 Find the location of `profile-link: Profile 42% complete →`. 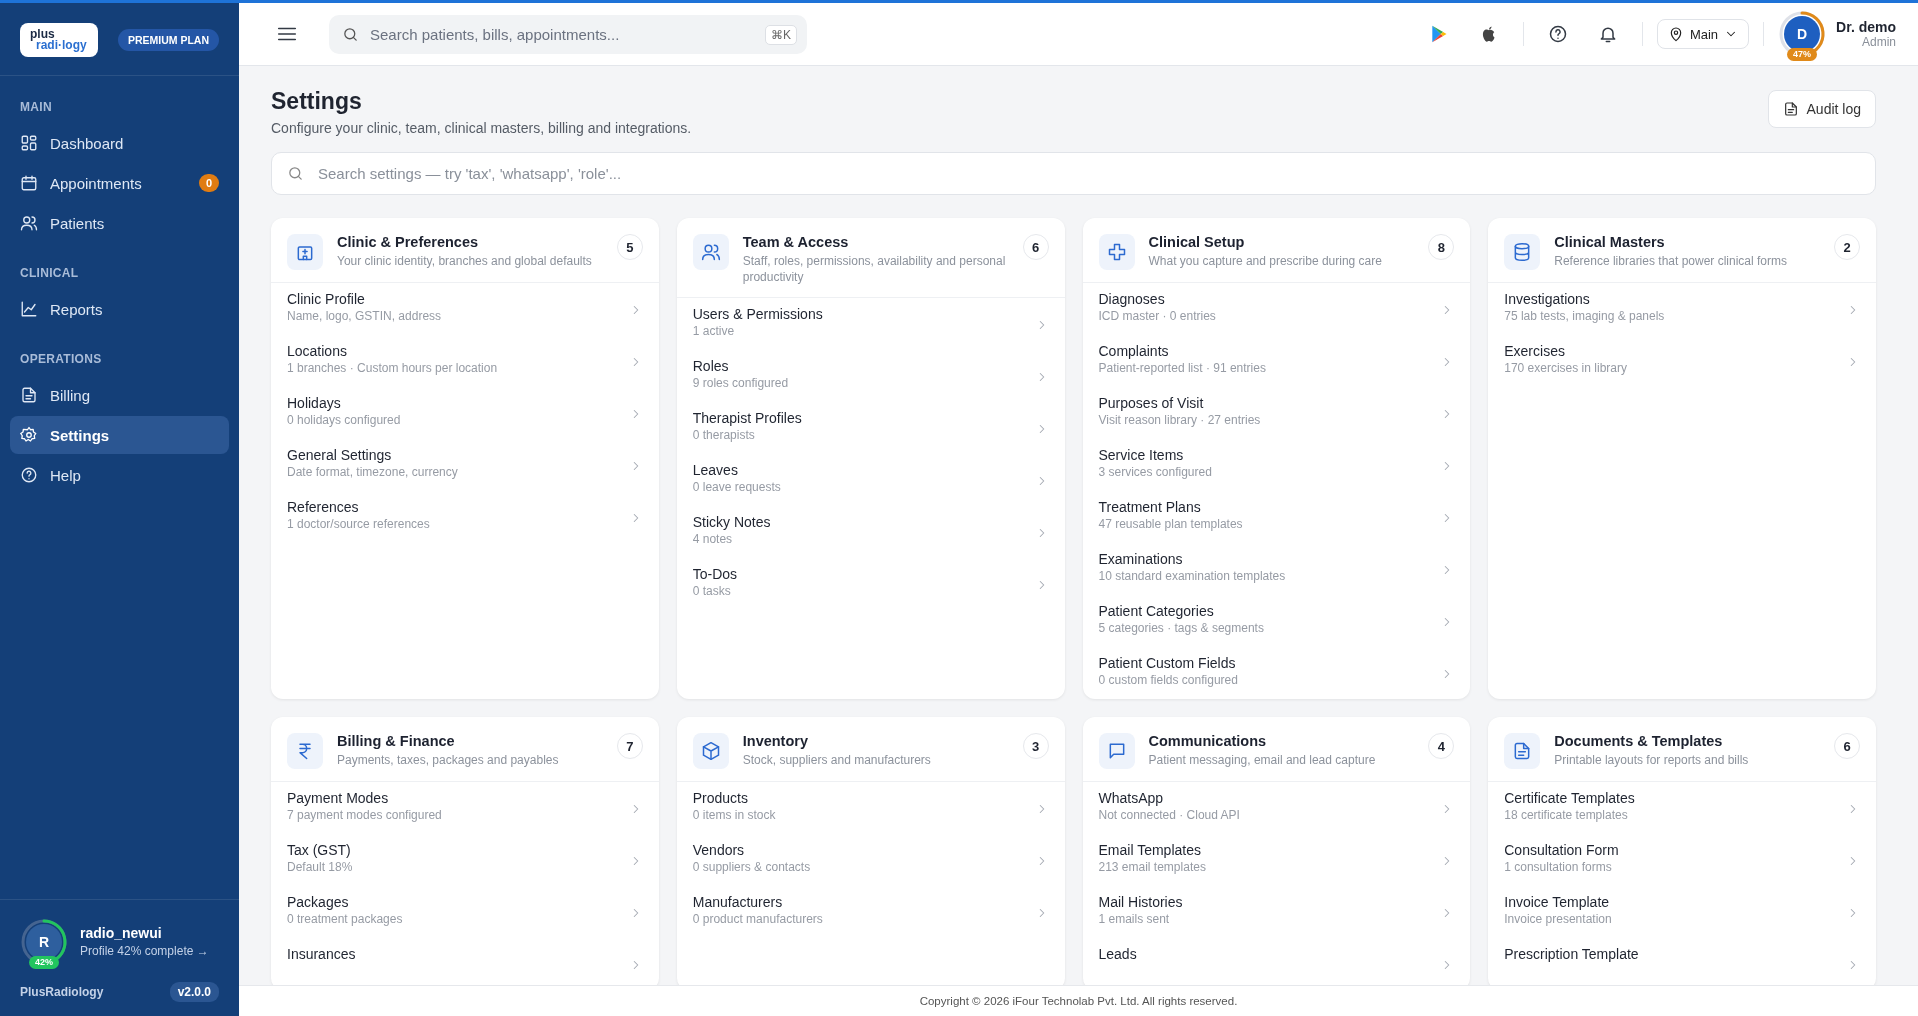

profile-link: Profile 42% complete → is located at coordinates (144, 951).